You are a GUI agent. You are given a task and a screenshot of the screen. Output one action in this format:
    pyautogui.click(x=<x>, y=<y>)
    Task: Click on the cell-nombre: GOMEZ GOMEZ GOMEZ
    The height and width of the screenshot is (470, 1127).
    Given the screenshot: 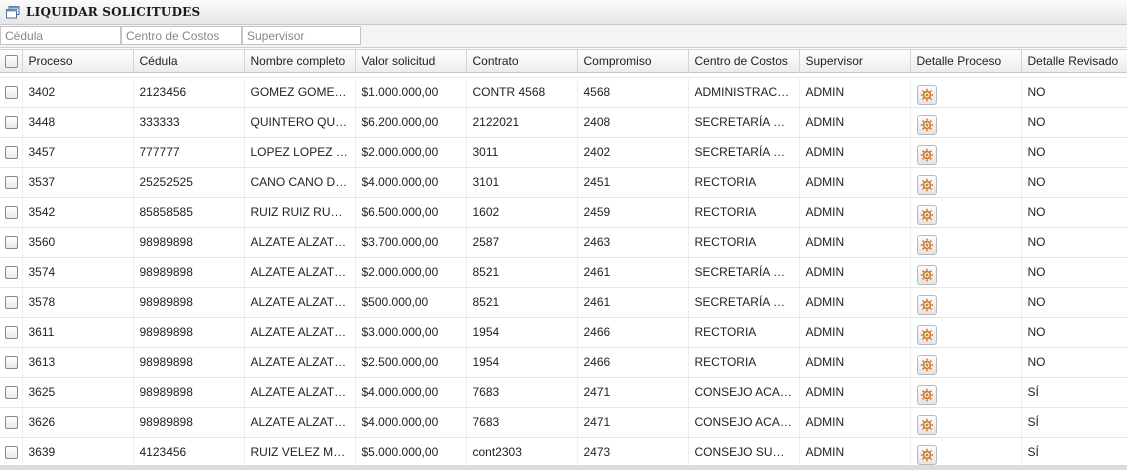 What is the action you would take?
    pyautogui.click(x=300, y=92)
    